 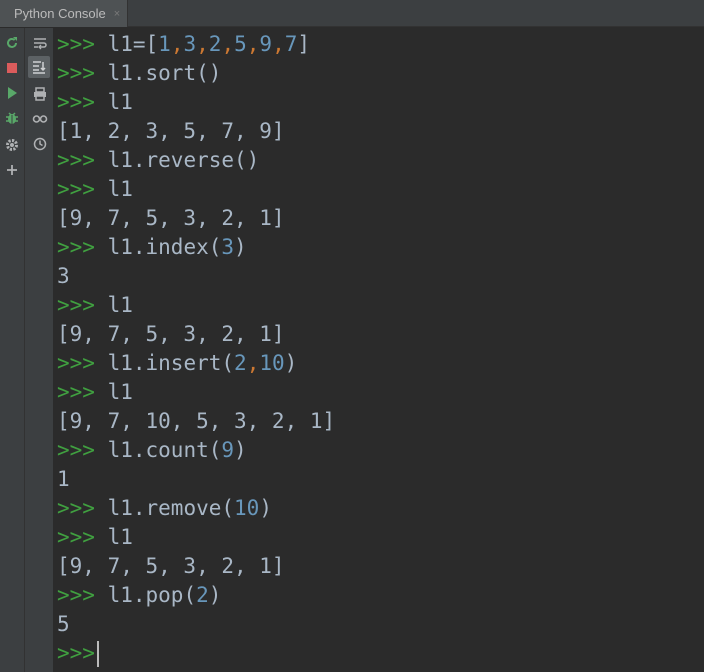 I want to click on console-view-toolbar, so click(x=39, y=350).